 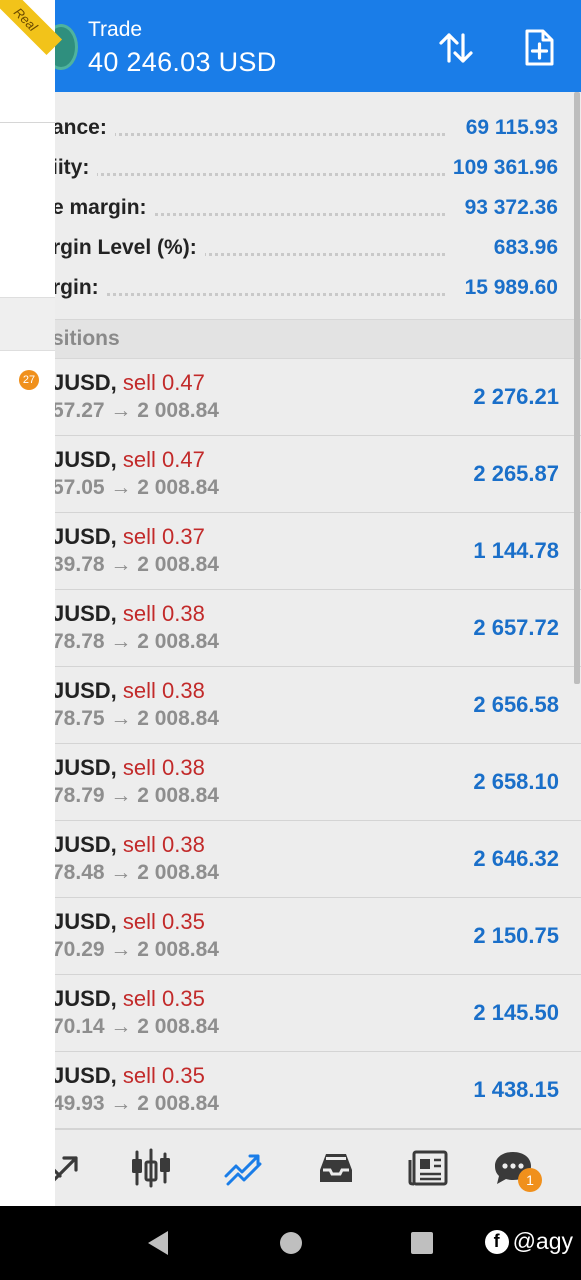 I want to click on page-title: Trade, so click(x=115, y=29).